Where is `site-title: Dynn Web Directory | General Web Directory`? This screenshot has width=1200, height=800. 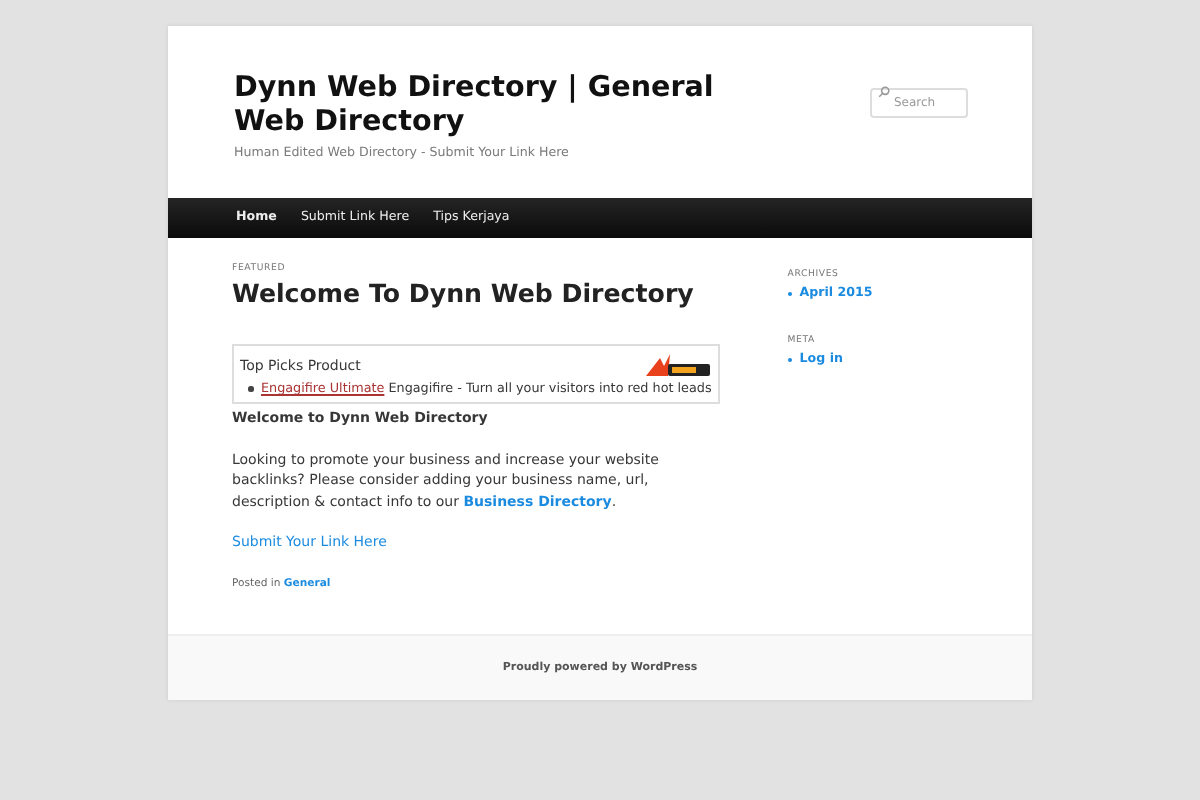 site-title: Dynn Web Directory | General Web Directory is located at coordinates (484, 106).